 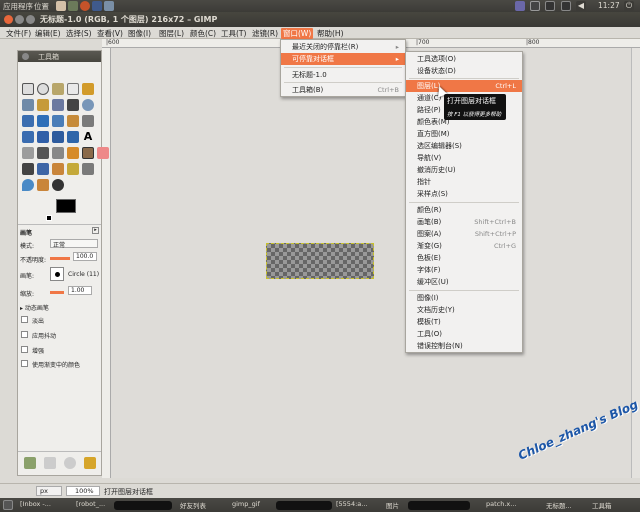 I want to click on fade-checkbox, so click(x=24, y=319).